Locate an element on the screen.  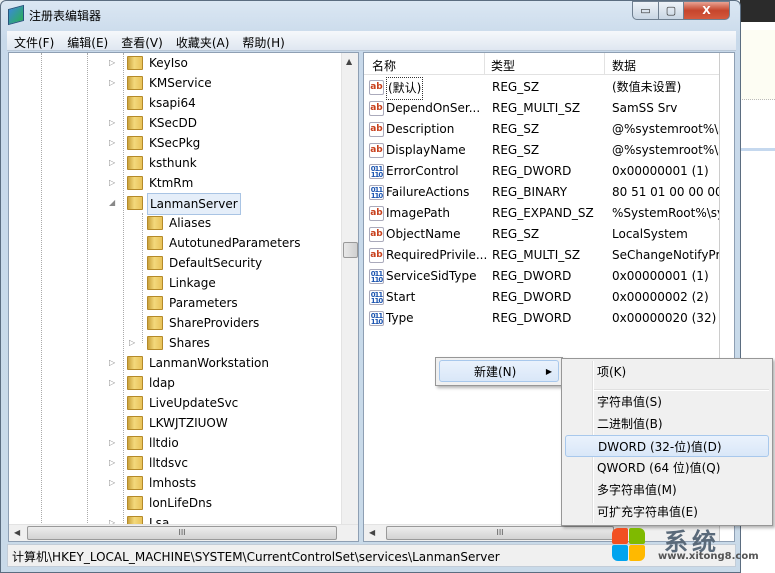
list-row: ab DependOnSer... REG_MULTI_SZ SamSS Srv is located at coordinates (551, 108).